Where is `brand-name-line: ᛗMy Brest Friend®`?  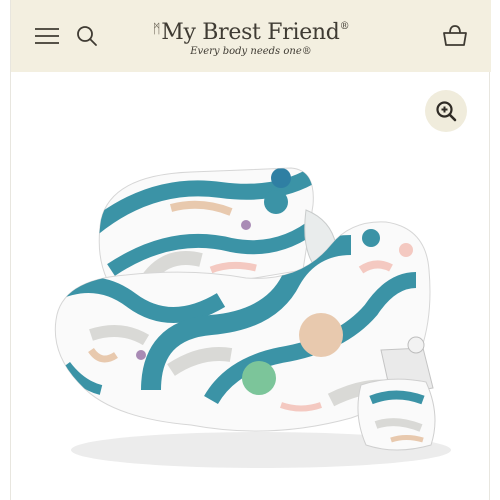
brand-name-line: ᛗMy Brest Friend® is located at coordinates (251, 30).